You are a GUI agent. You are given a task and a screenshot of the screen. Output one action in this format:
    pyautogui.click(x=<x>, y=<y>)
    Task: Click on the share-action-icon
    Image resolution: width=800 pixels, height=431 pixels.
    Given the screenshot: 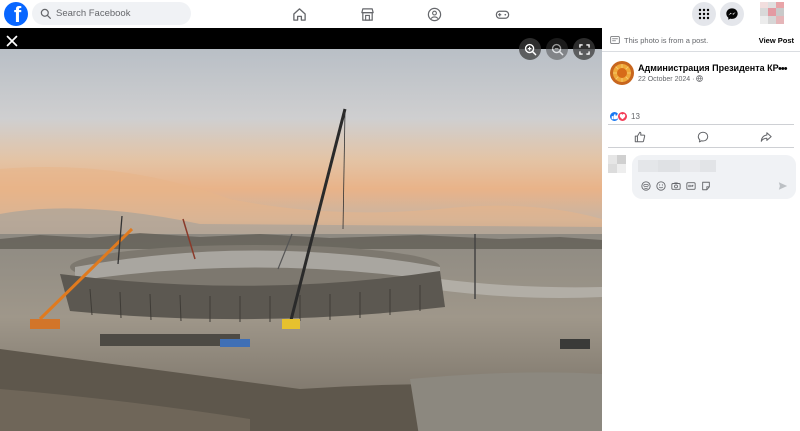 What is the action you would take?
    pyautogui.click(x=766, y=137)
    